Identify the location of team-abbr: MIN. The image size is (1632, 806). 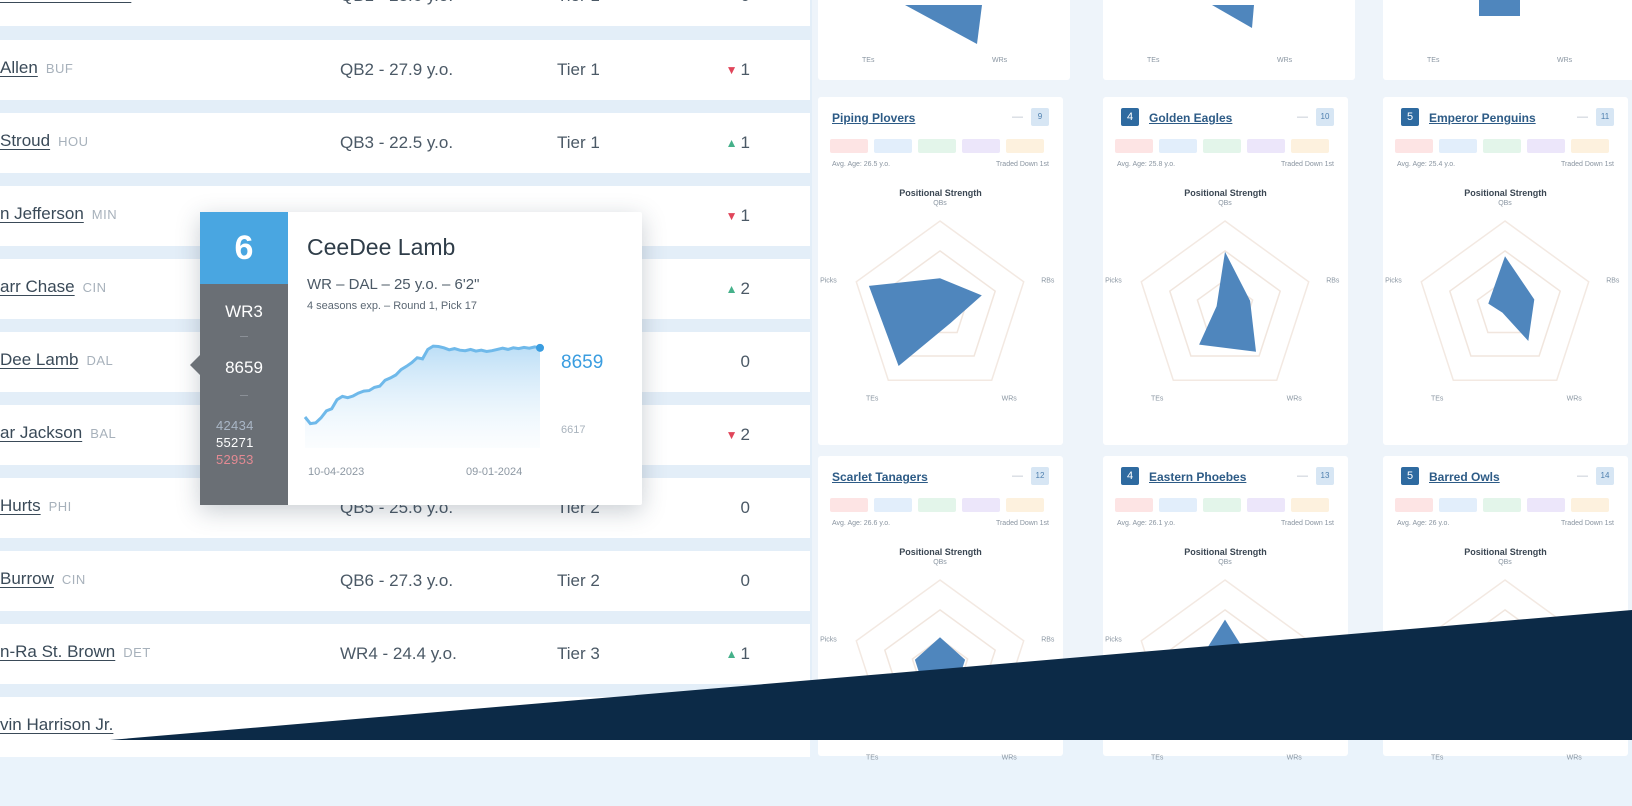
(104, 214).